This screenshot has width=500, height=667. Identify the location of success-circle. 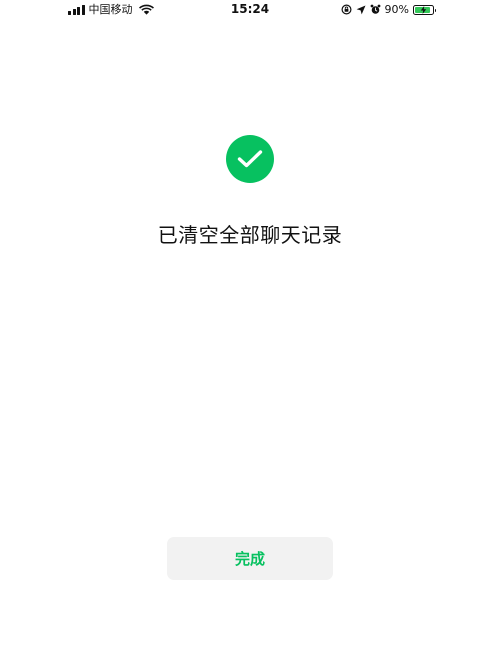
(250, 159).